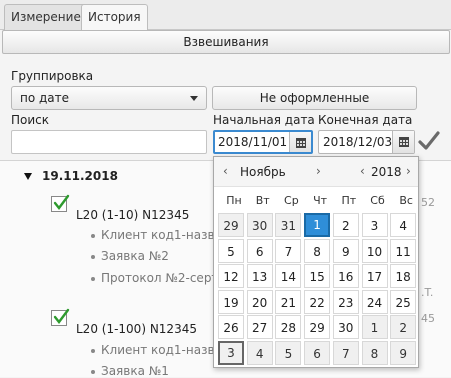  I want to click on calendar-day: 16, so click(345, 276).